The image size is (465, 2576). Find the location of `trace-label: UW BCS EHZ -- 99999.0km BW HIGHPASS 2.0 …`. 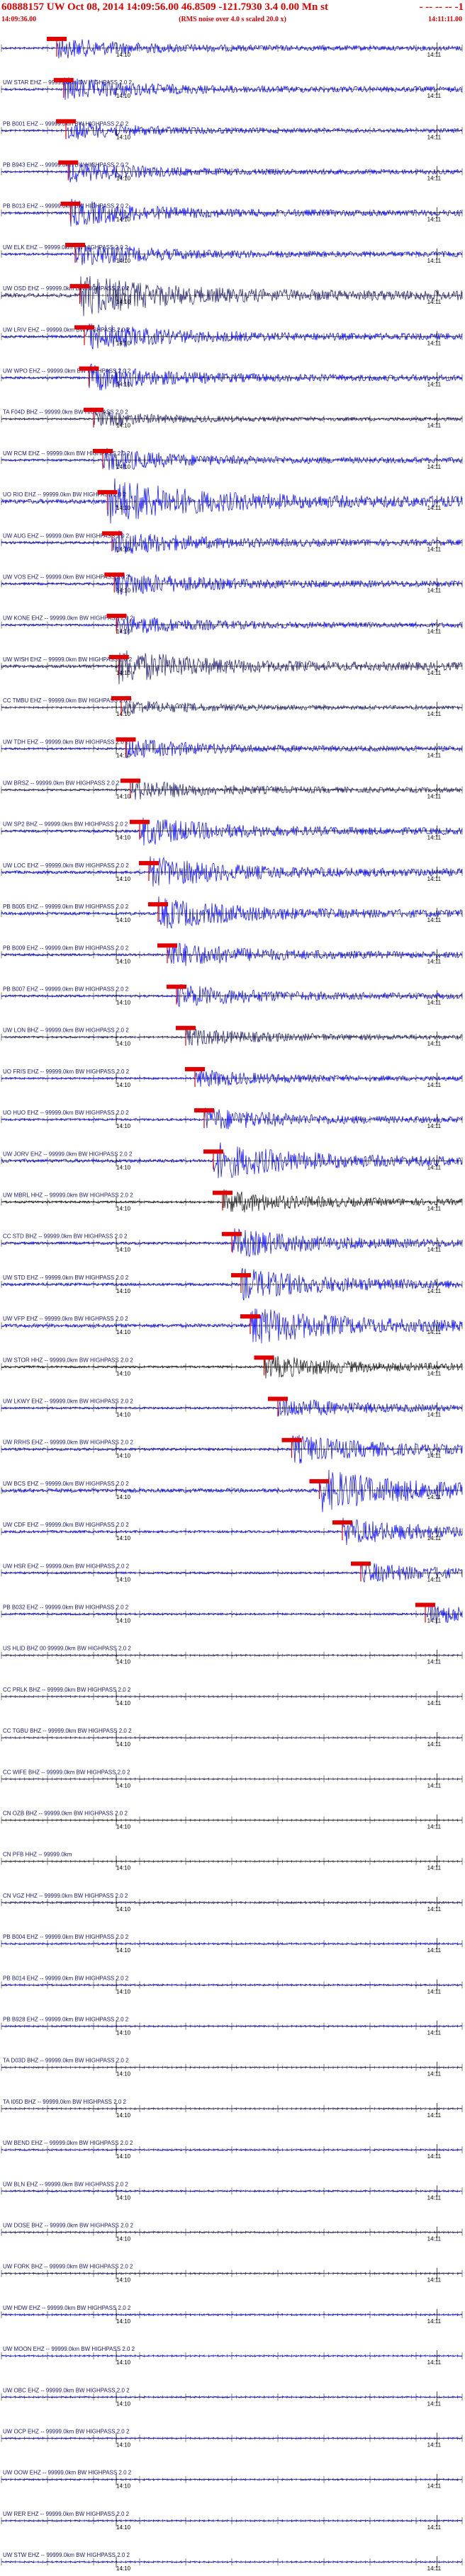

trace-label: UW BCS EHZ -- 99999.0km BW HIGHPASS 2.0 … is located at coordinates (66, 1484).